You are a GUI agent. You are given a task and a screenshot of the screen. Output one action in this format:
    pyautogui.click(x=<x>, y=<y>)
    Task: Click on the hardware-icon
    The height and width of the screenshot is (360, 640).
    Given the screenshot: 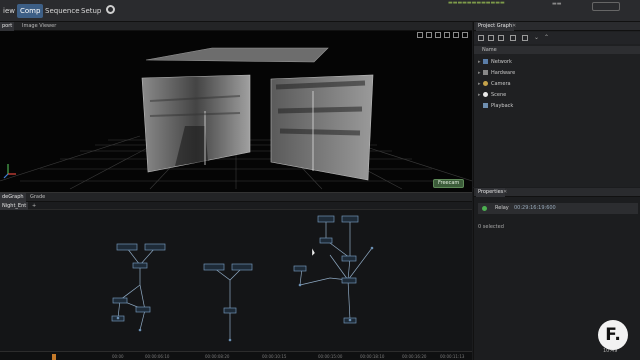 What is the action you would take?
    pyautogui.click(x=485, y=72)
    